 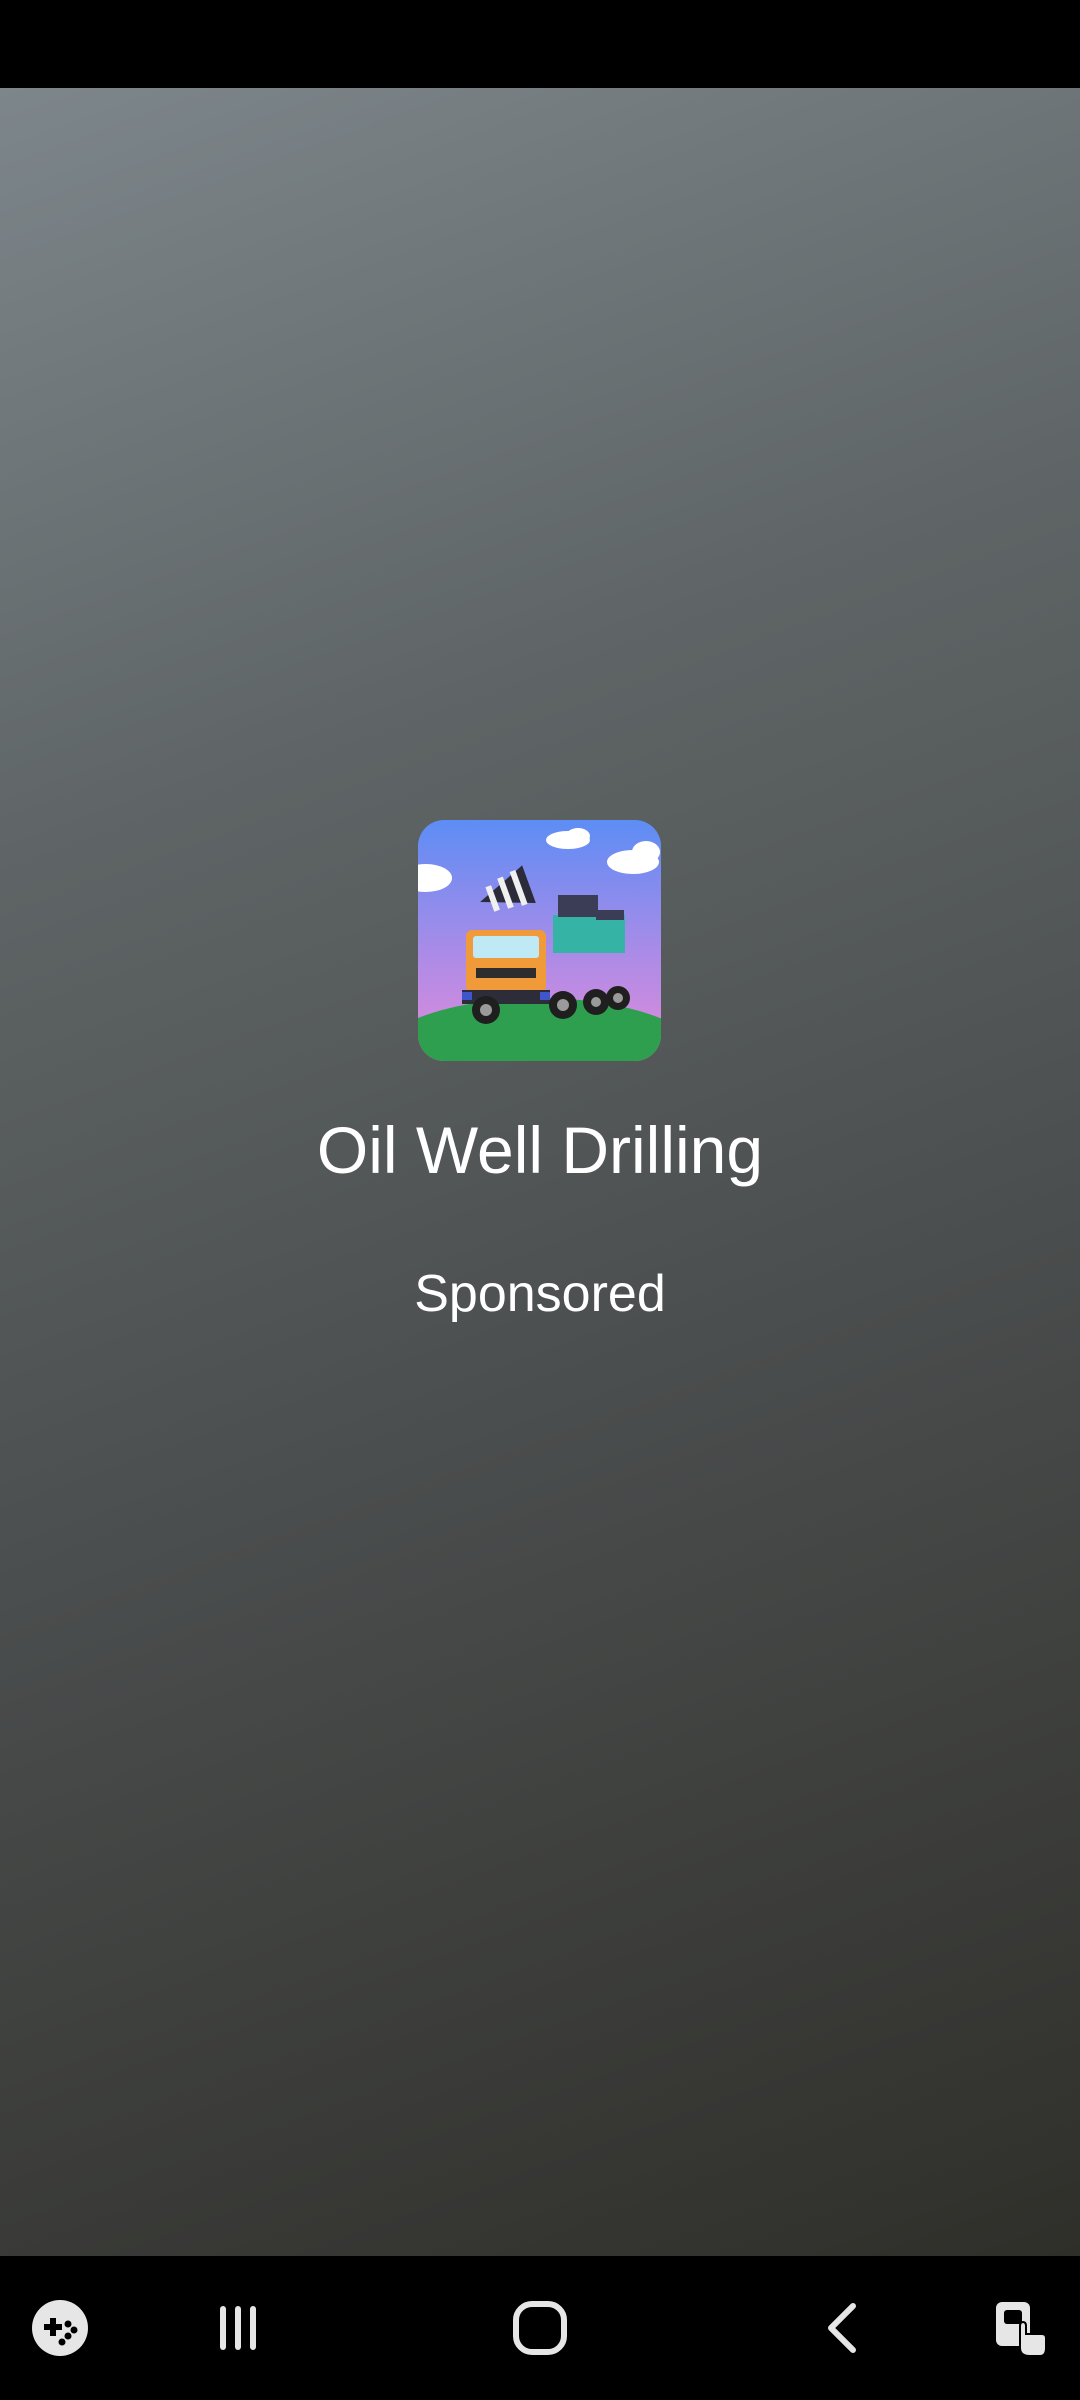 I want to click on oil-drilling-truck-app-icon, so click(x=539, y=940).